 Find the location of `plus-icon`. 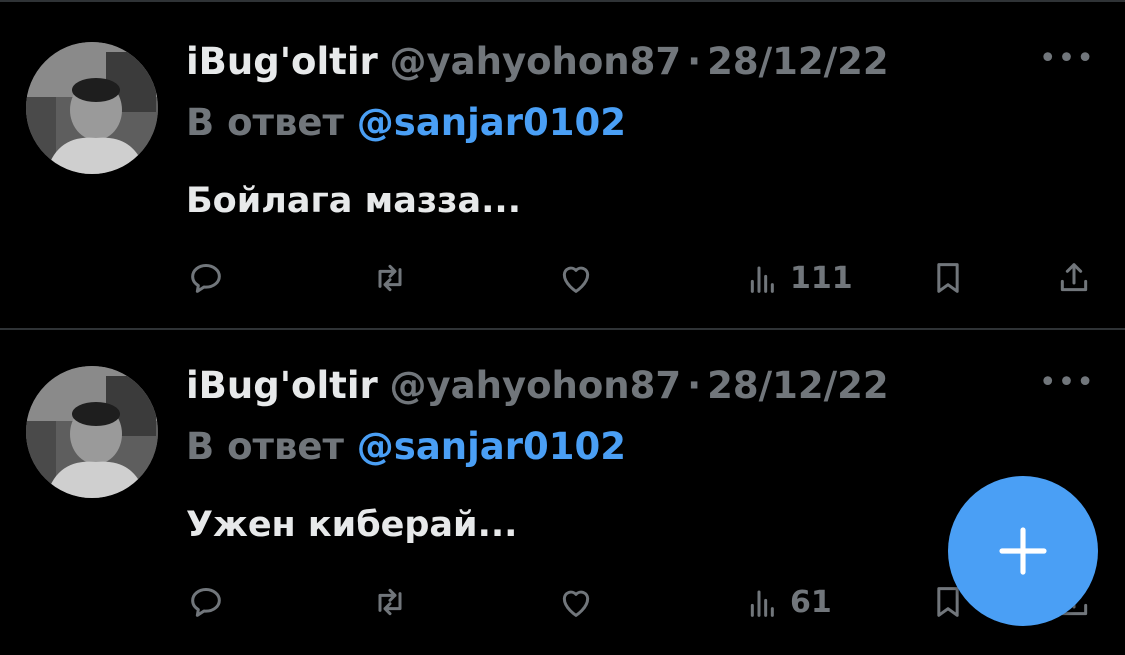

plus-icon is located at coordinates (1023, 551).